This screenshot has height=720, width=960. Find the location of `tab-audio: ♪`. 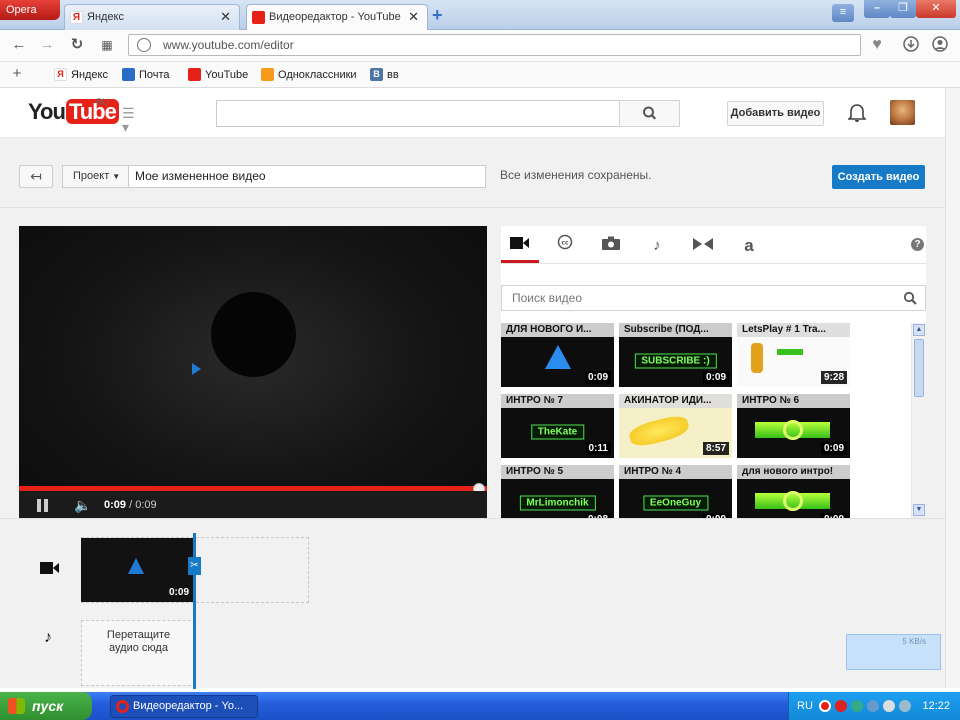

tab-audio: ♪ is located at coordinates (657, 248).